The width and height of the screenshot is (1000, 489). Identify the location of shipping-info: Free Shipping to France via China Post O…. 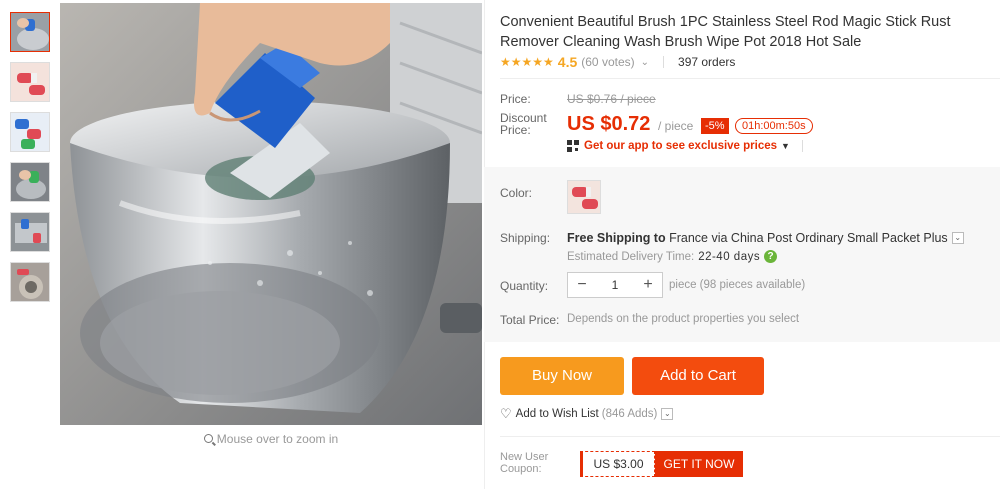
(765, 238).